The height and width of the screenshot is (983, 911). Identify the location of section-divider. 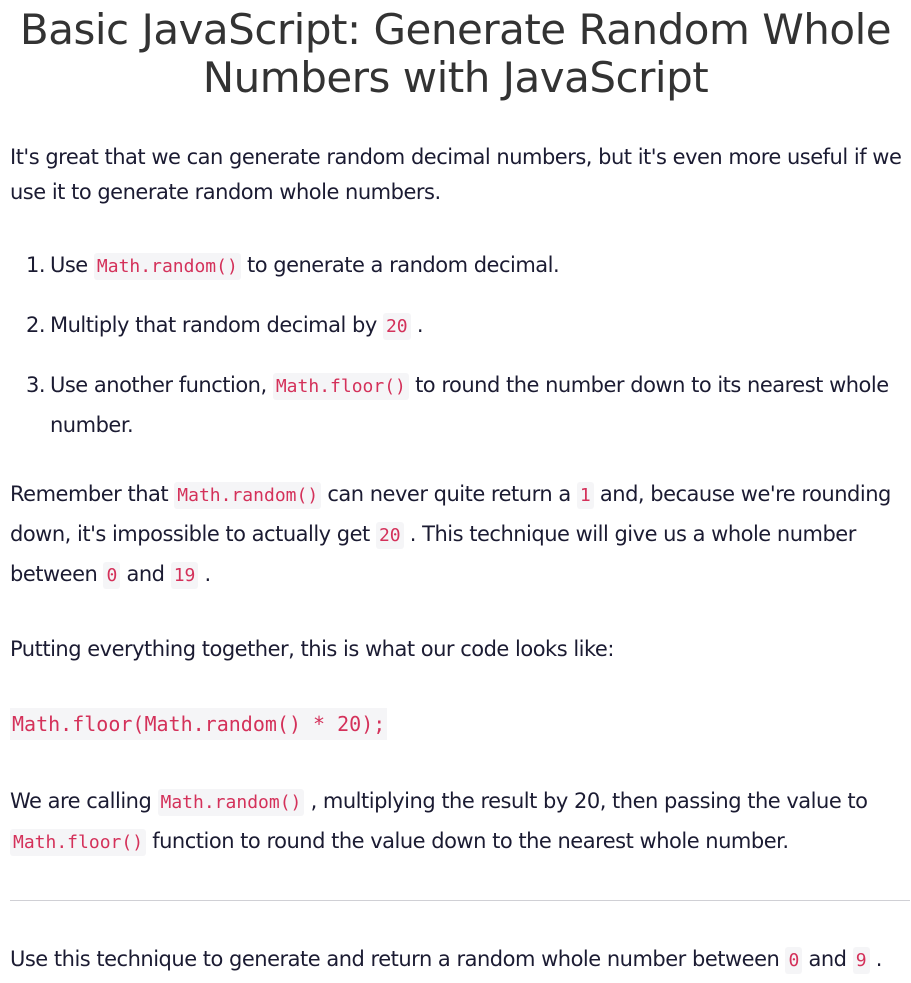
(460, 900).